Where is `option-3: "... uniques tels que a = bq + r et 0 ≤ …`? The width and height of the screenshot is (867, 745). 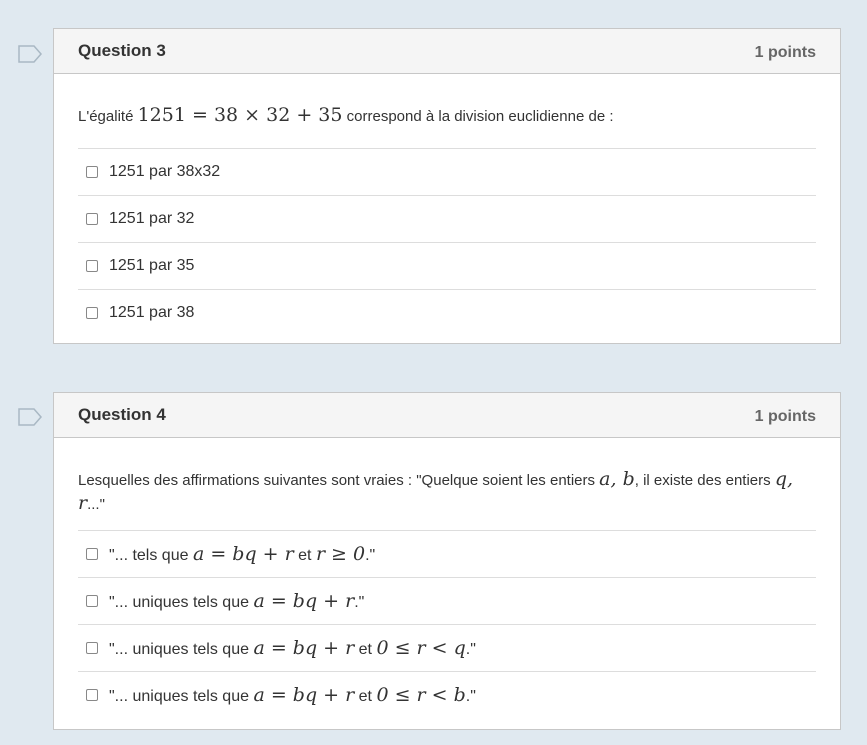
option-3: "... uniques tels que a = bq + r et 0 ≤ … is located at coordinates (447, 648).